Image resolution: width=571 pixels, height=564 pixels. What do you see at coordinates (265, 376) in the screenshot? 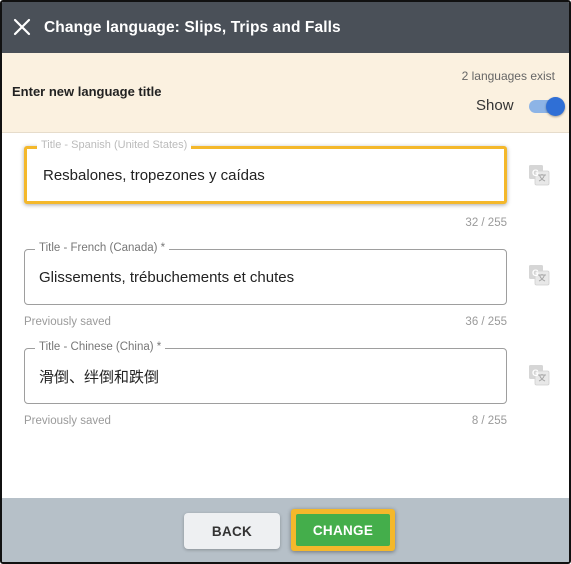
I see `chinese-title-input` at bounding box center [265, 376].